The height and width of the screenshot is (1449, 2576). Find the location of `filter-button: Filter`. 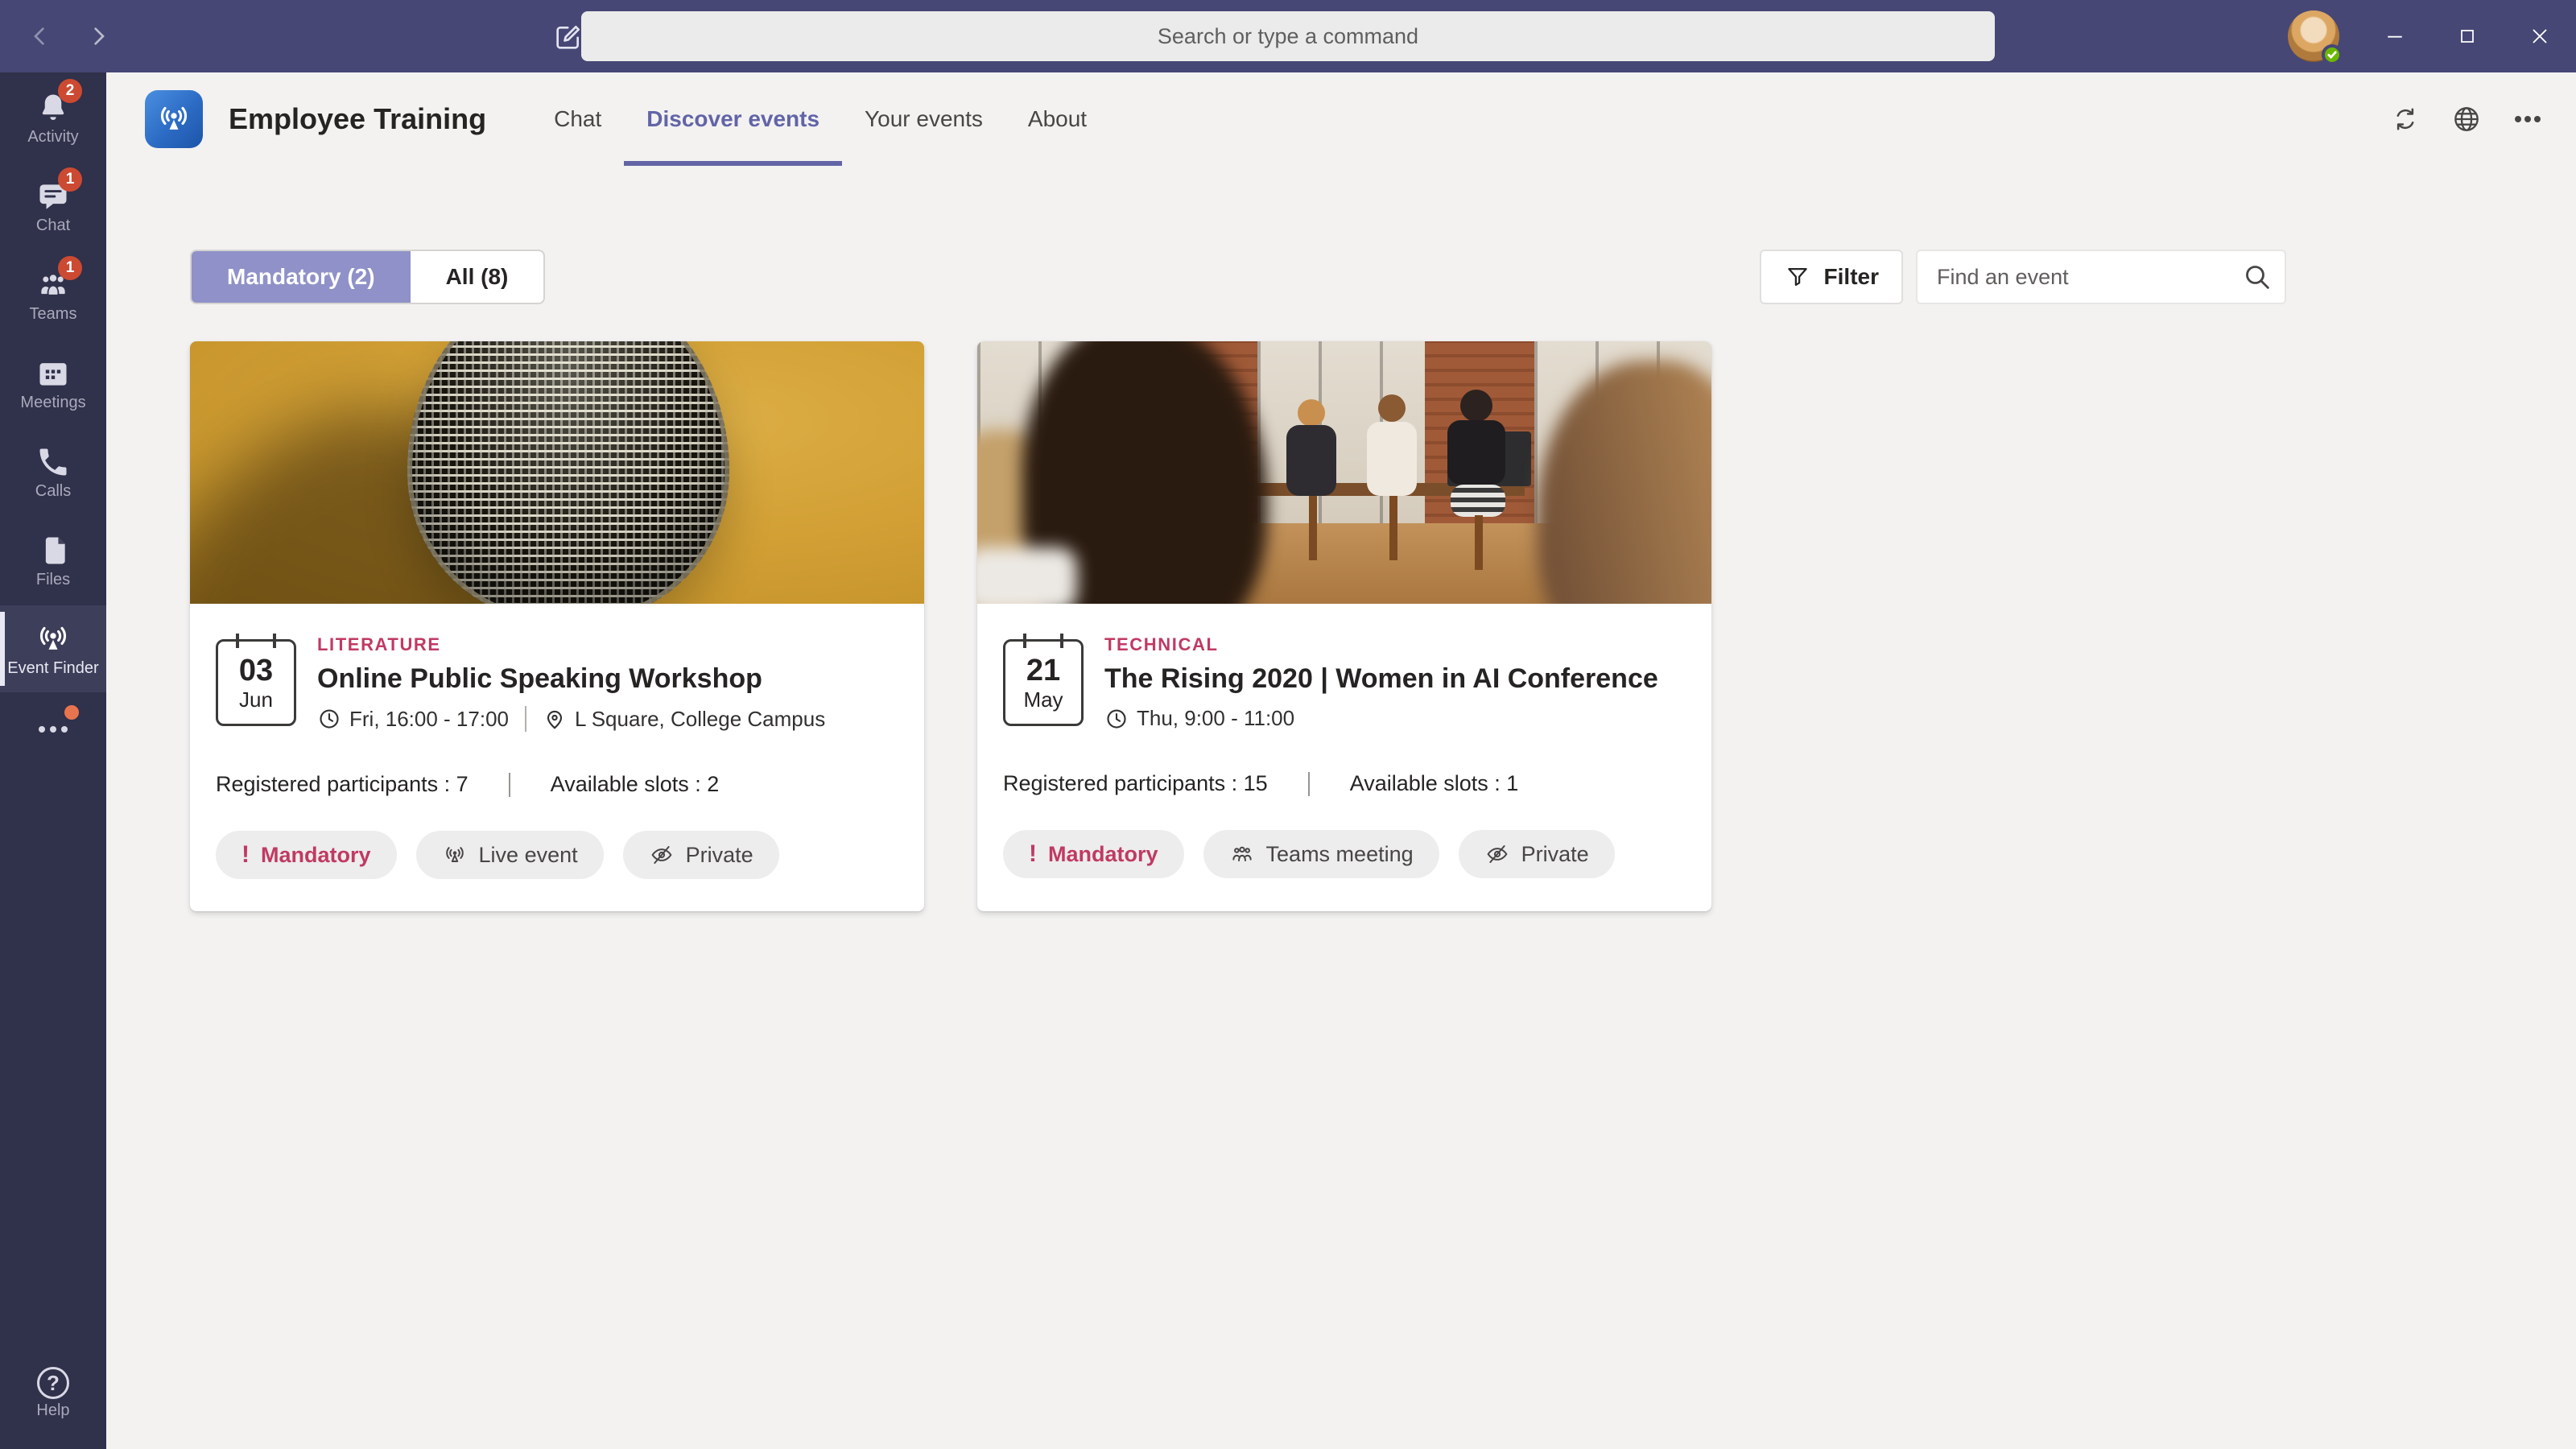

filter-button: Filter is located at coordinates (1831, 277).